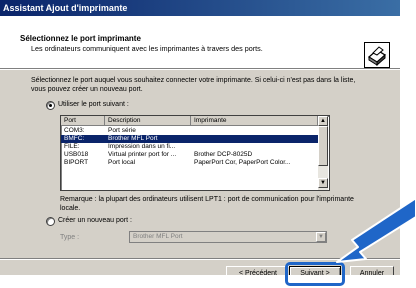  What do you see at coordinates (200, 259) in the screenshot?
I see `button-separator` at bounding box center [200, 259].